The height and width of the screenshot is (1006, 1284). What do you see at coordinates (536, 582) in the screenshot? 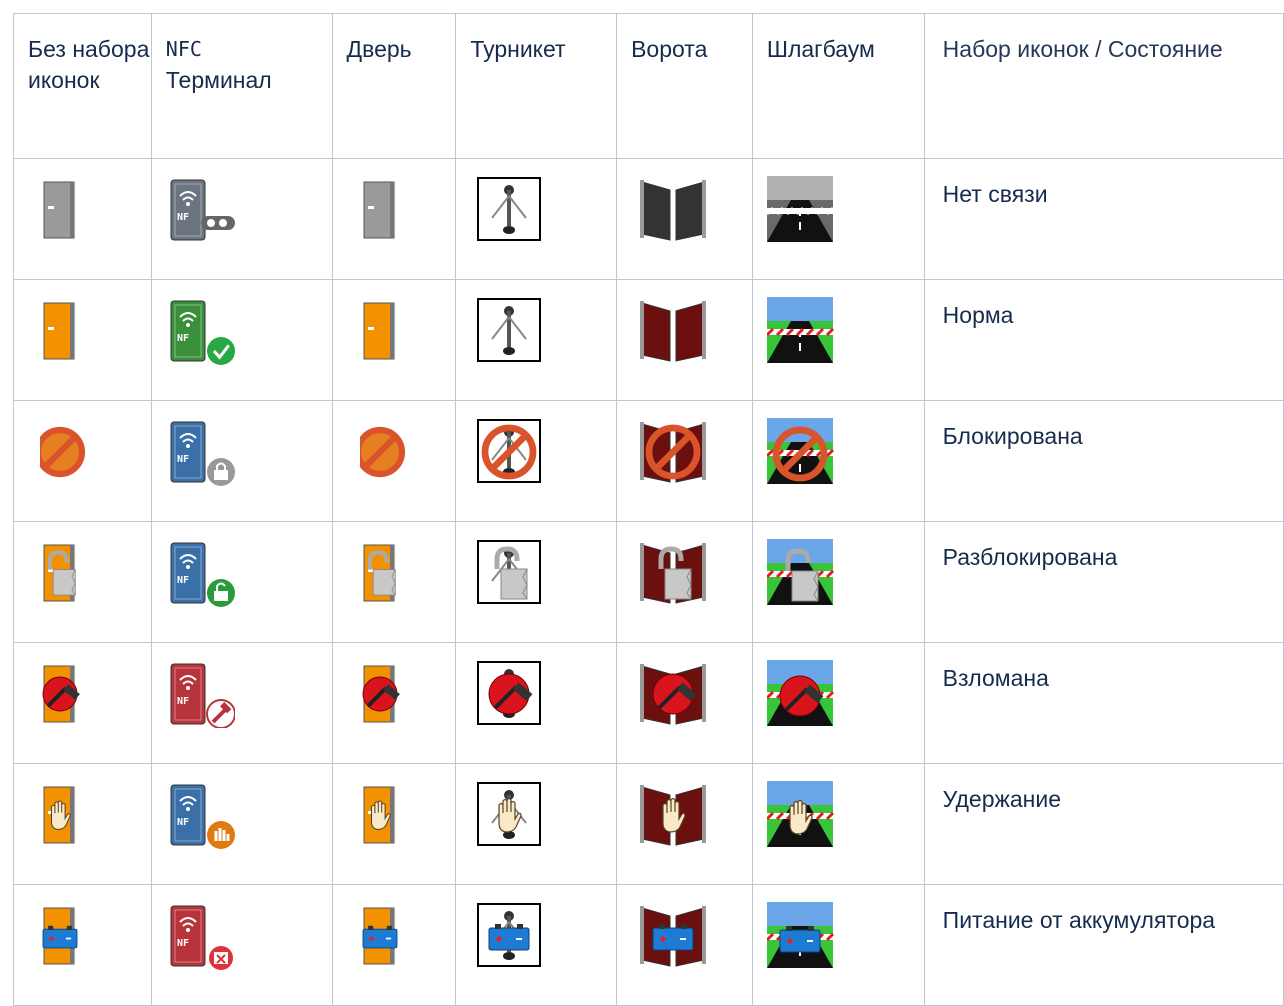
I see `turnstile-unblocked-icon` at bounding box center [536, 582].